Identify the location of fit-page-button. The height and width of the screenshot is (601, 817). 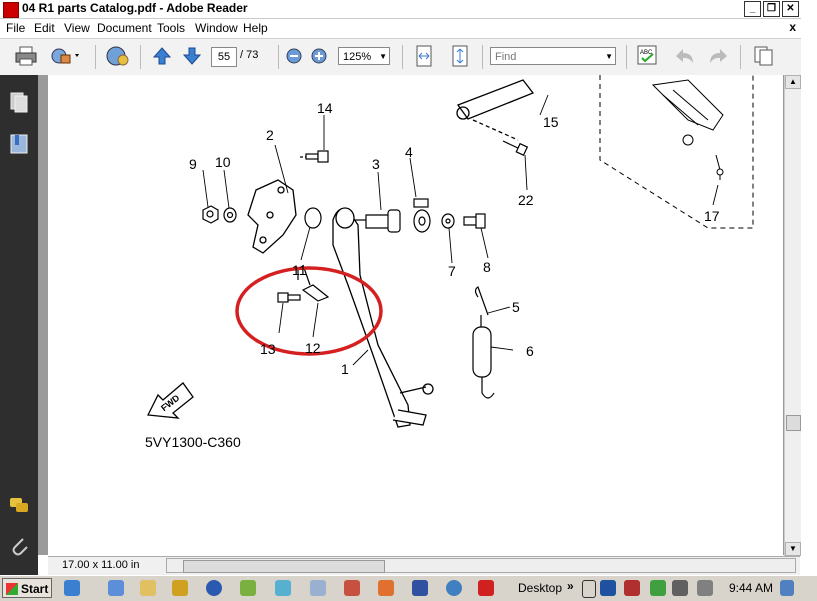
(460, 56).